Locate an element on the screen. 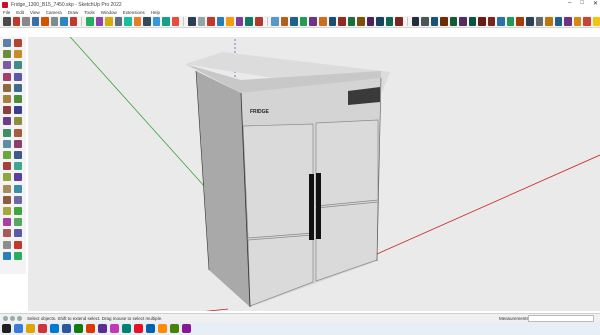  menu-camera: Camera is located at coordinates (54, 12).